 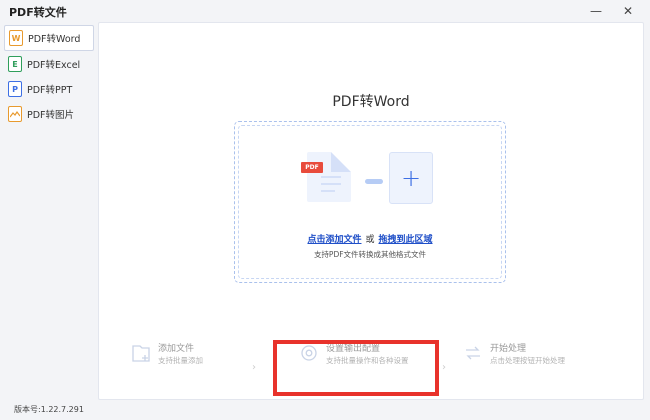 I want to click on sidebar-item-label: PDF转PPT, so click(x=50, y=90).